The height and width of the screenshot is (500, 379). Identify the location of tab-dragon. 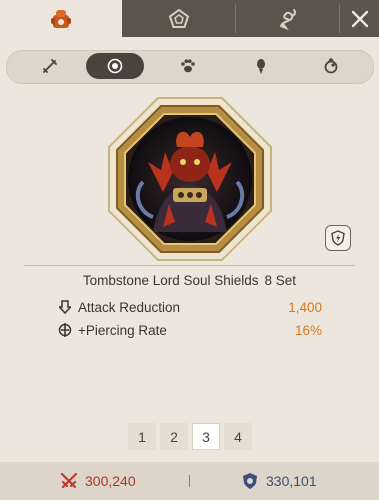
(287, 18).